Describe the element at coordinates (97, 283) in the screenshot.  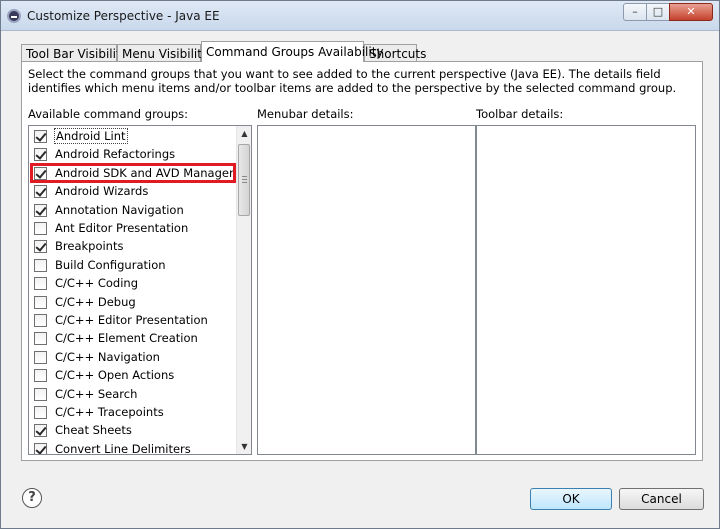
I see `command-group-label: C/C++ Coding` at that location.